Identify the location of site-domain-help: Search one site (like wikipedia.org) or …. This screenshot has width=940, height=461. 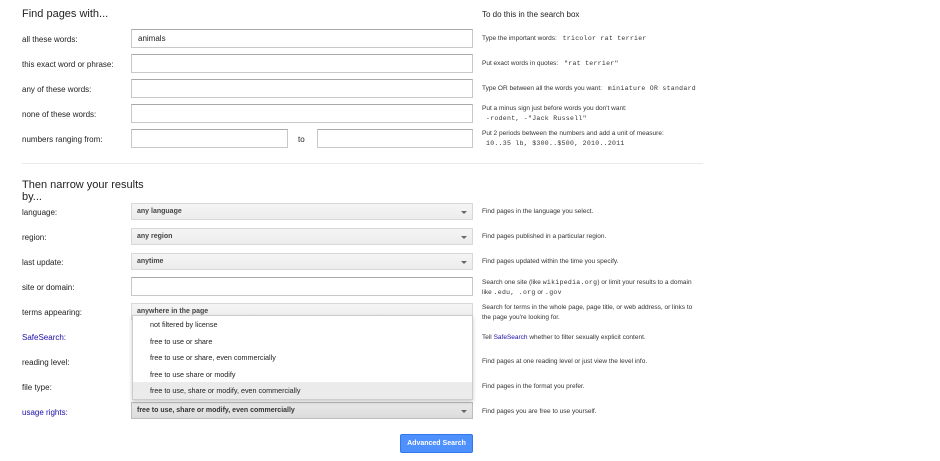
(587, 288).